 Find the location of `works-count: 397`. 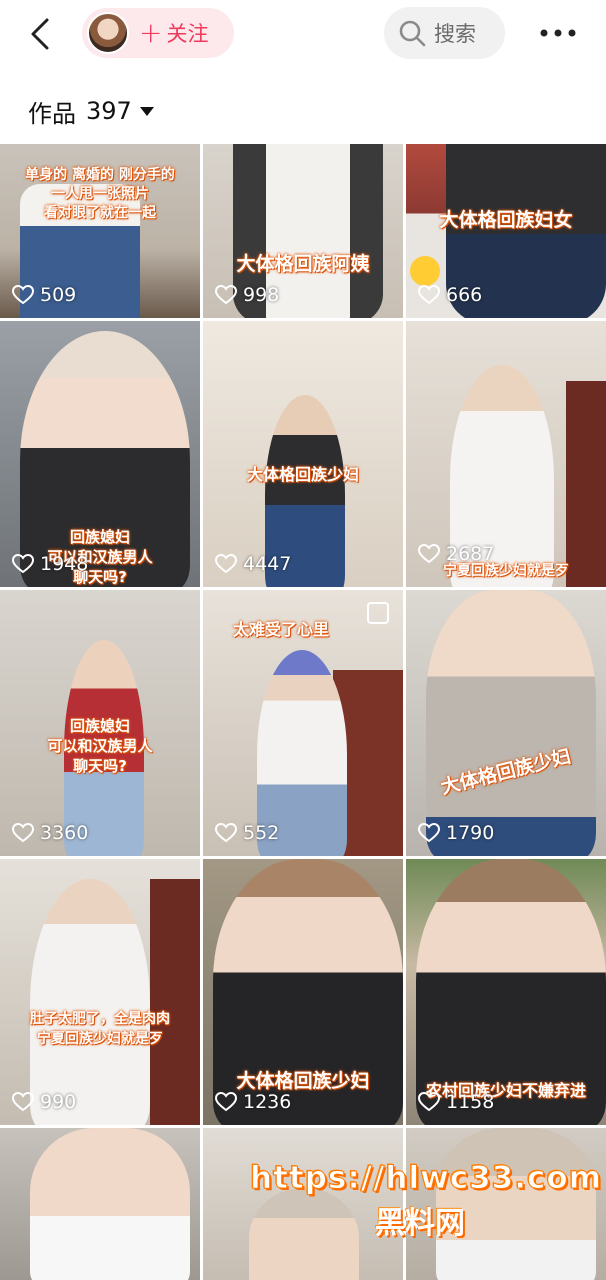

works-count: 397 is located at coordinates (109, 111).